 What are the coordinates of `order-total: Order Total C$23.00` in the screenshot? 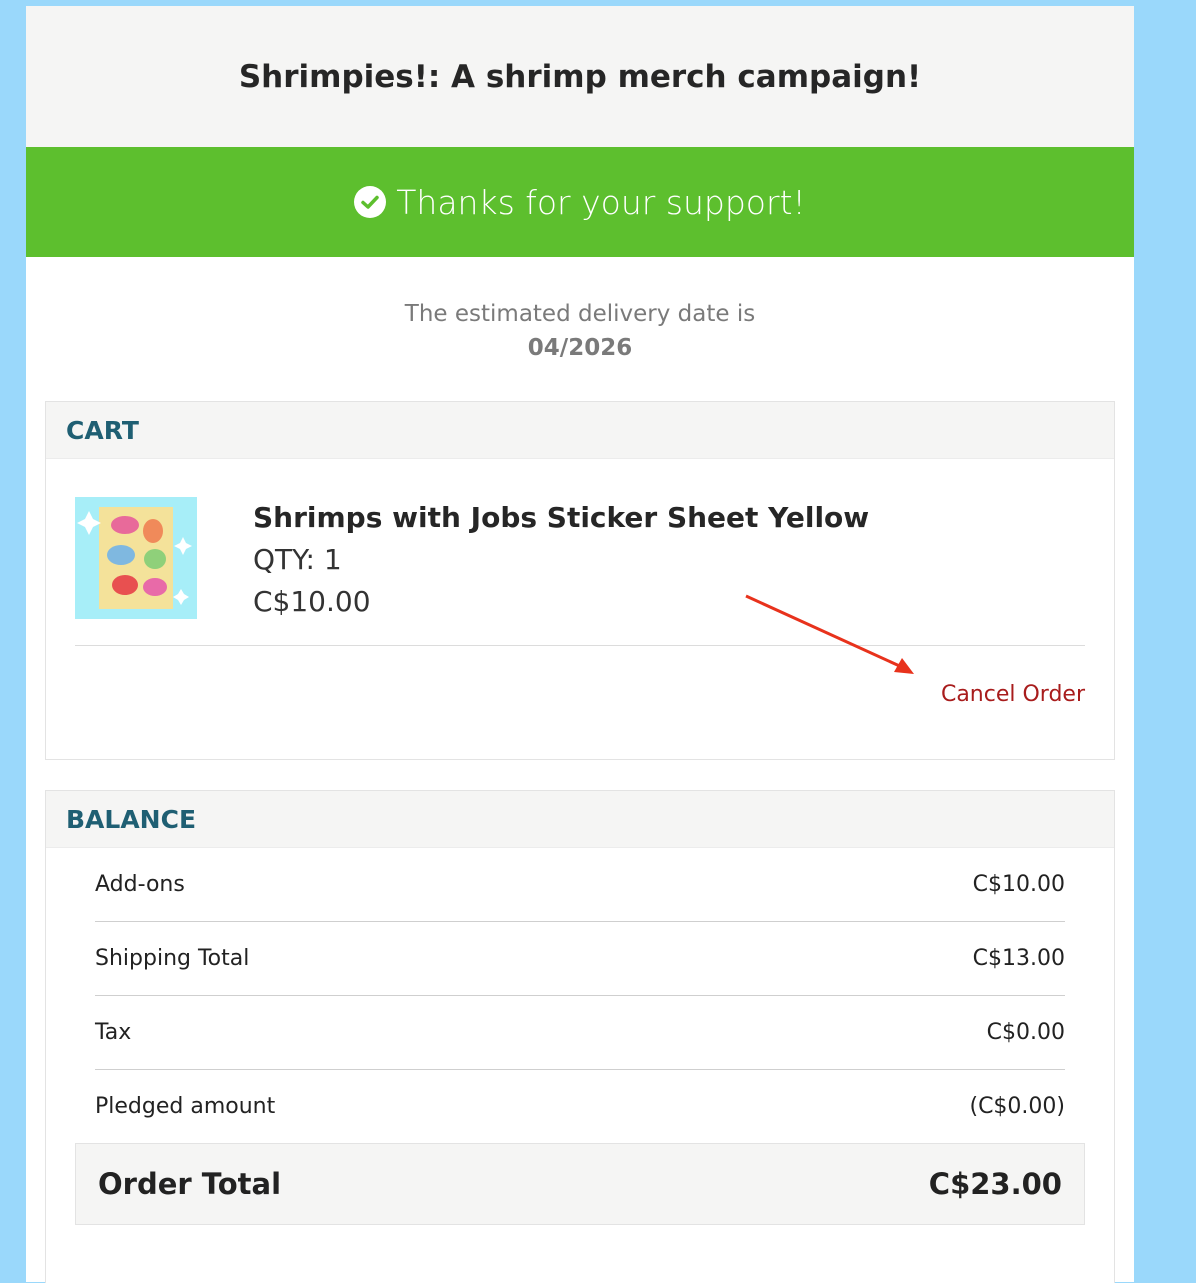 It's located at (580, 1184).